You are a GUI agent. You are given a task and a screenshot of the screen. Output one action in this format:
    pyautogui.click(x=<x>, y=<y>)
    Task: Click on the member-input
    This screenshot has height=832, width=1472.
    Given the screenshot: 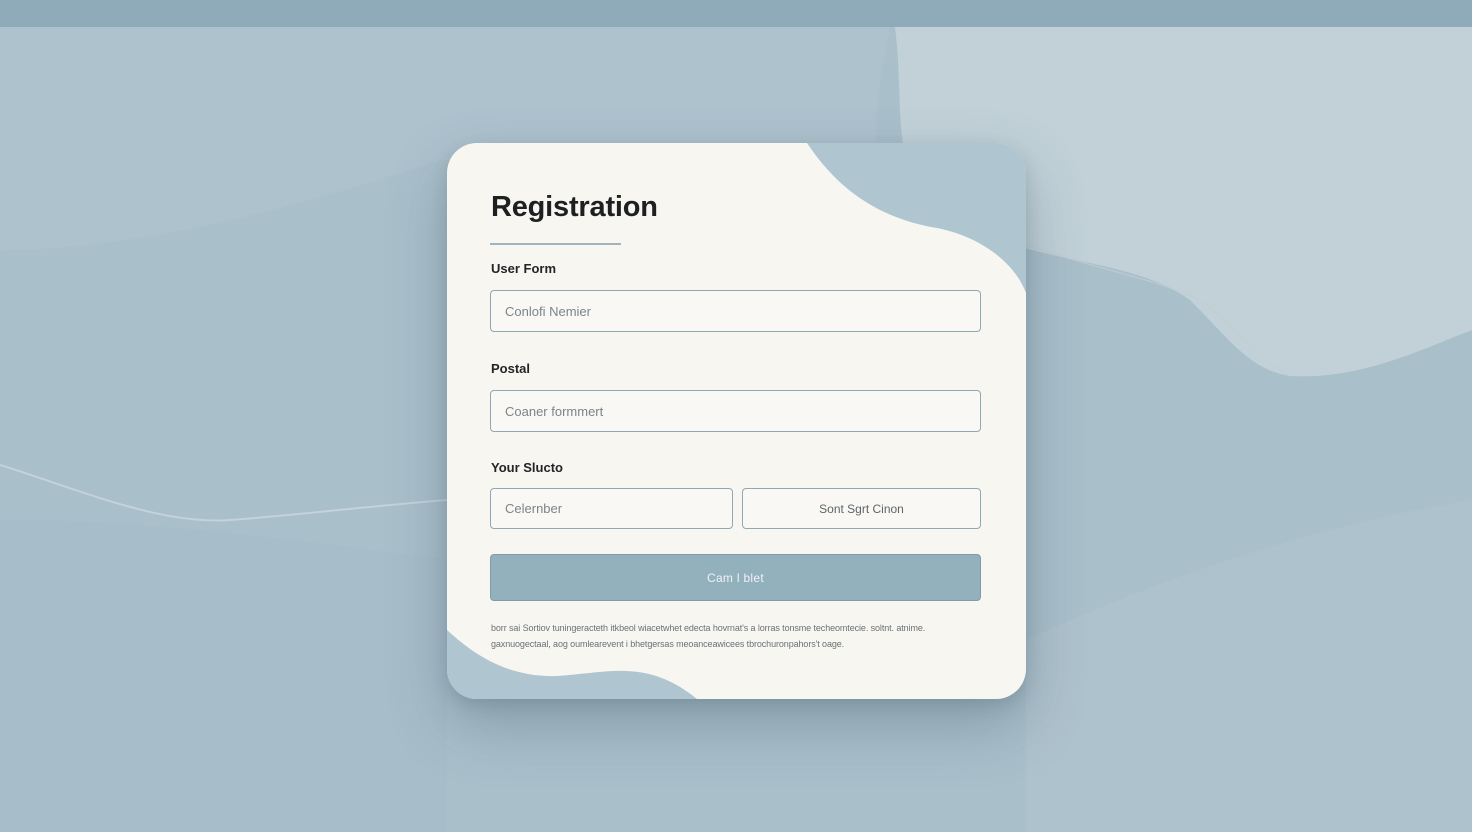 What is the action you would take?
    pyautogui.click(x=611, y=508)
    